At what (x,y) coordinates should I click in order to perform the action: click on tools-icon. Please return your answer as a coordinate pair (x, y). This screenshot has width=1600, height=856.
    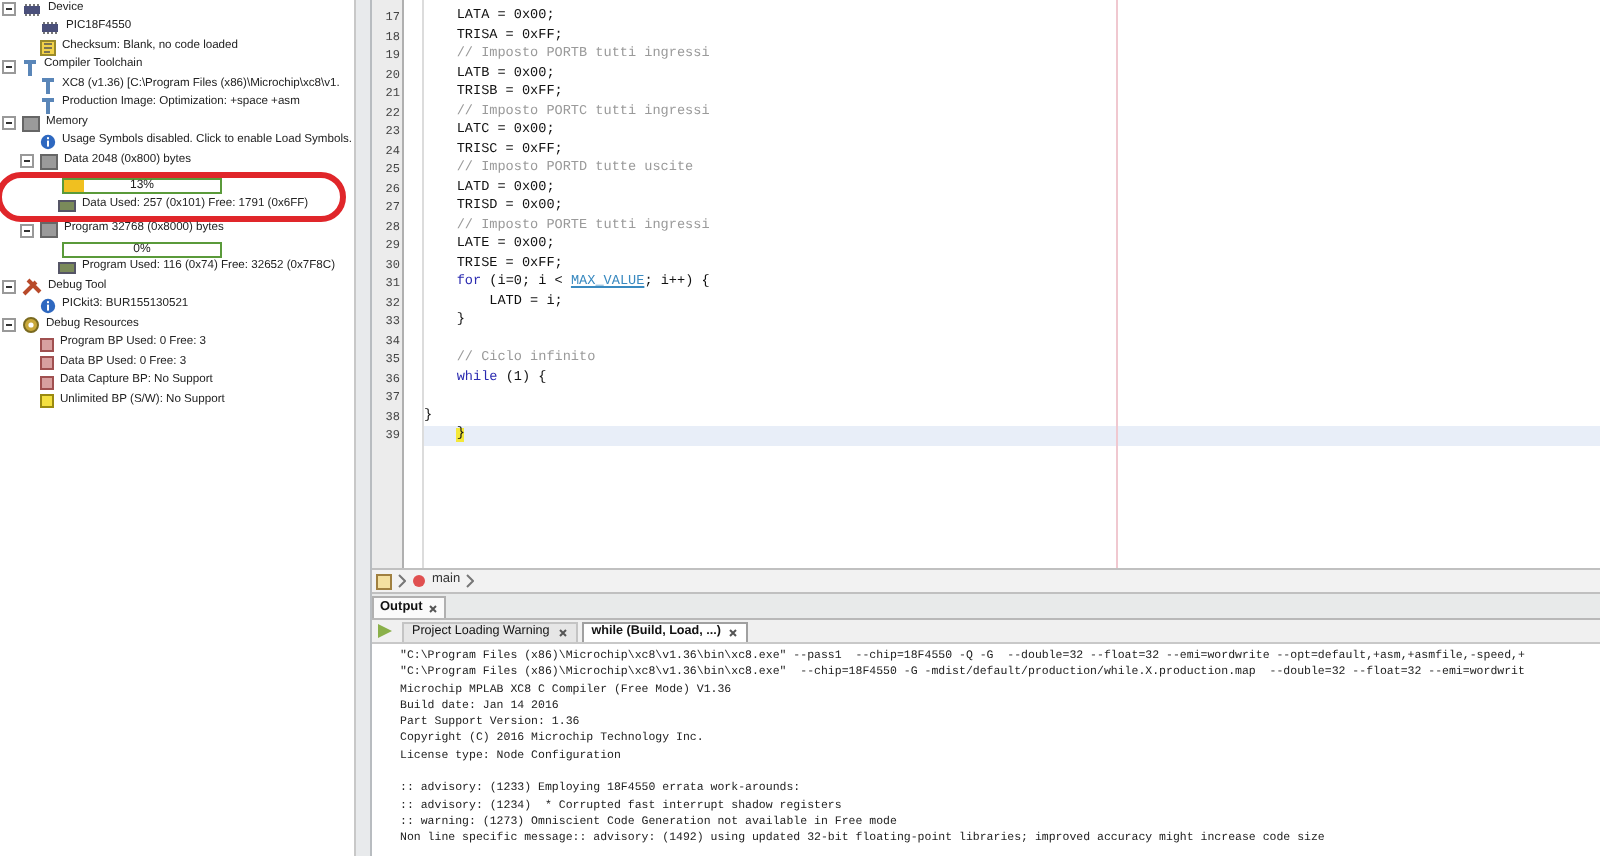
    Looking at the image, I should click on (32, 287).